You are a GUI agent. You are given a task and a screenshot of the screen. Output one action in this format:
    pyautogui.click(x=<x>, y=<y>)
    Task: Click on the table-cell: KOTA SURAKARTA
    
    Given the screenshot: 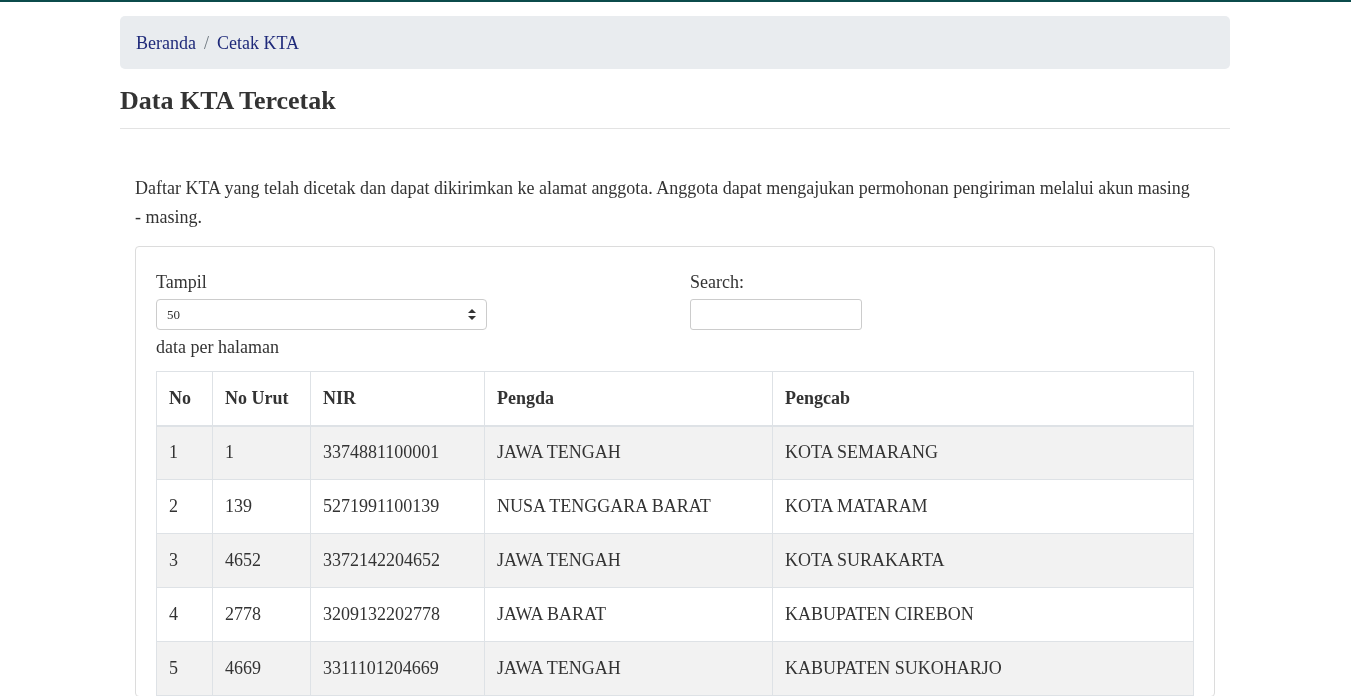 What is the action you would take?
    pyautogui.click(x=983, y=560)
    